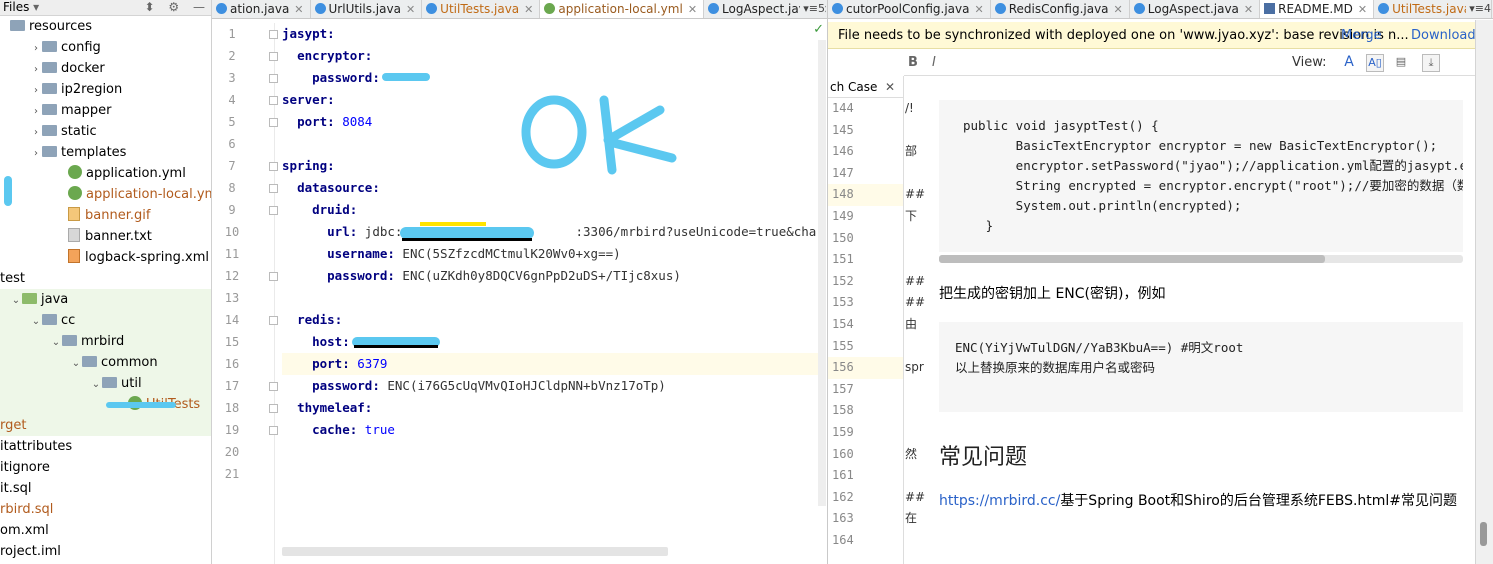 This screenshot has height=564, width=1493. Describe the element at coordinates (999, 501) in the screenshot. I see `faq-link: https://mrbird.cc/` at that location.